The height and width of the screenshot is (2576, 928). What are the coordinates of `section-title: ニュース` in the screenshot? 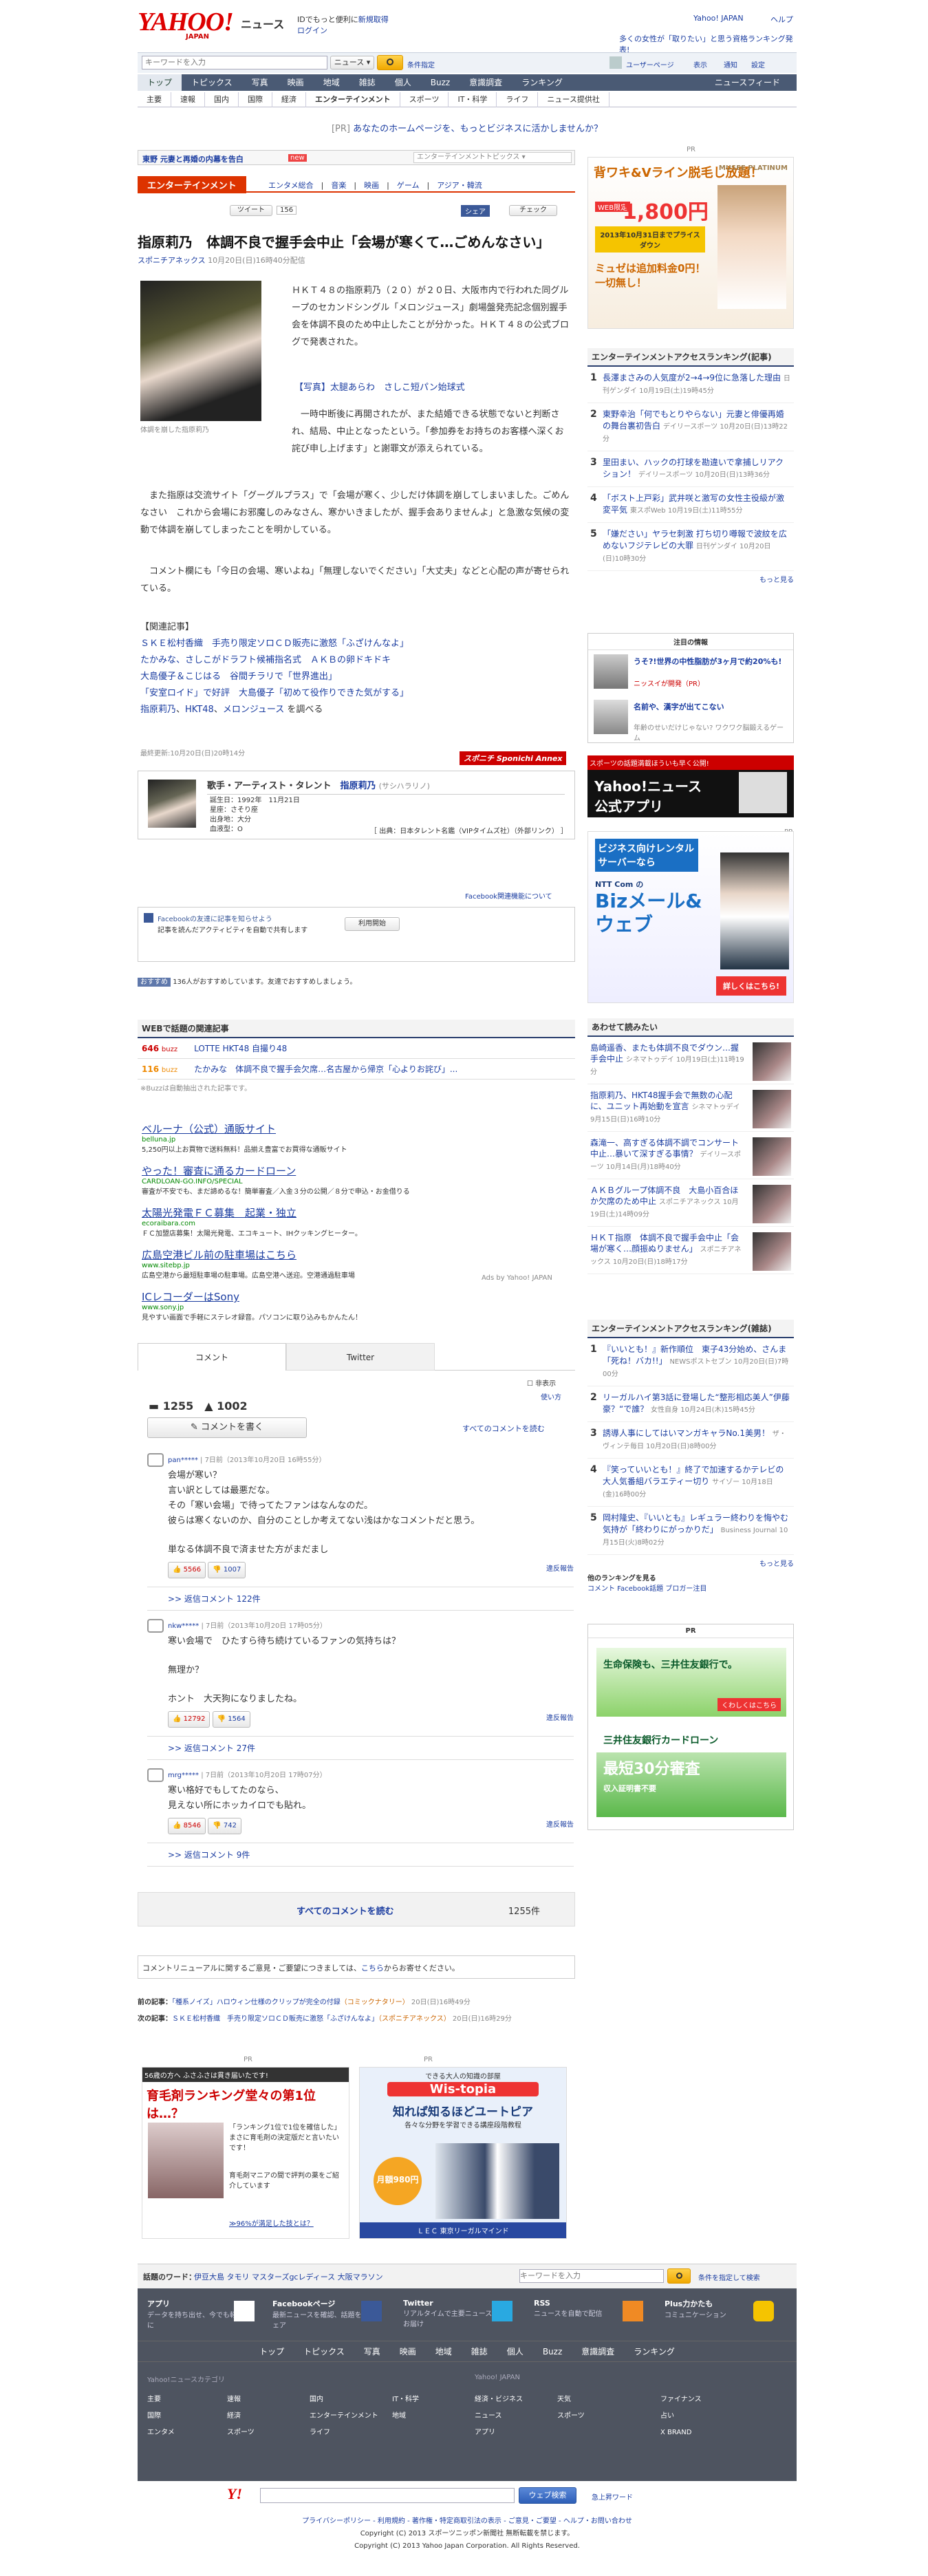 It's located at (262, 23).